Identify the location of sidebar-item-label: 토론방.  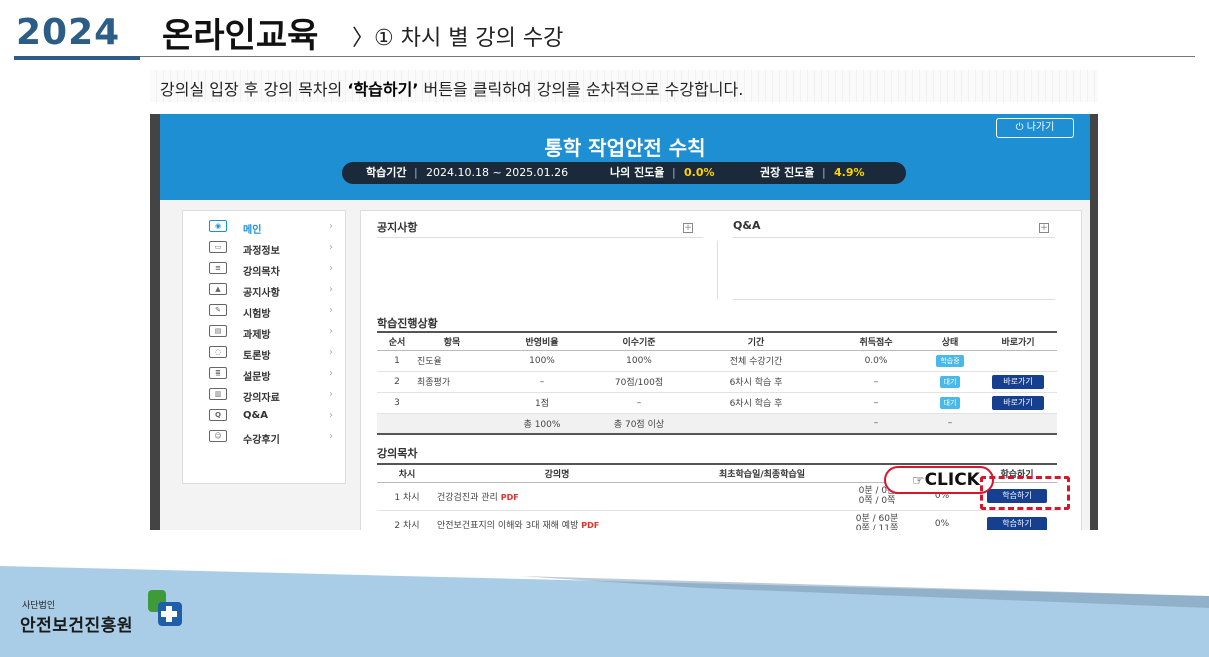
(257, 356).